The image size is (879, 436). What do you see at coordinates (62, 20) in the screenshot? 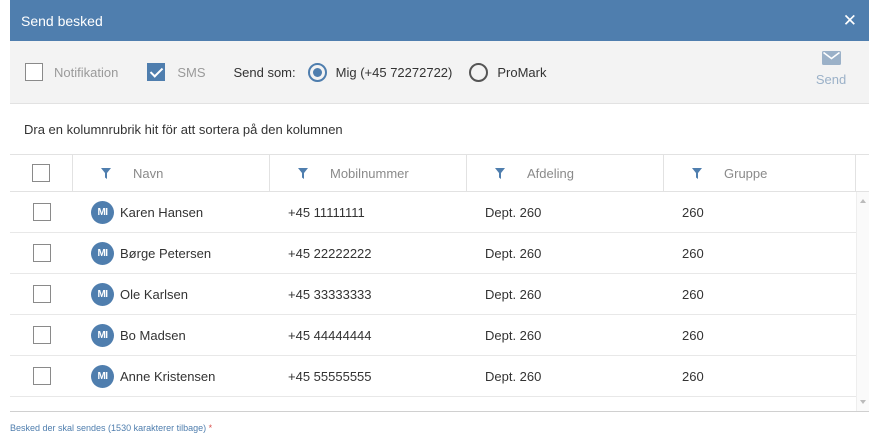
I see `dialog-title: Send besked` at bounding box center [62, 20].